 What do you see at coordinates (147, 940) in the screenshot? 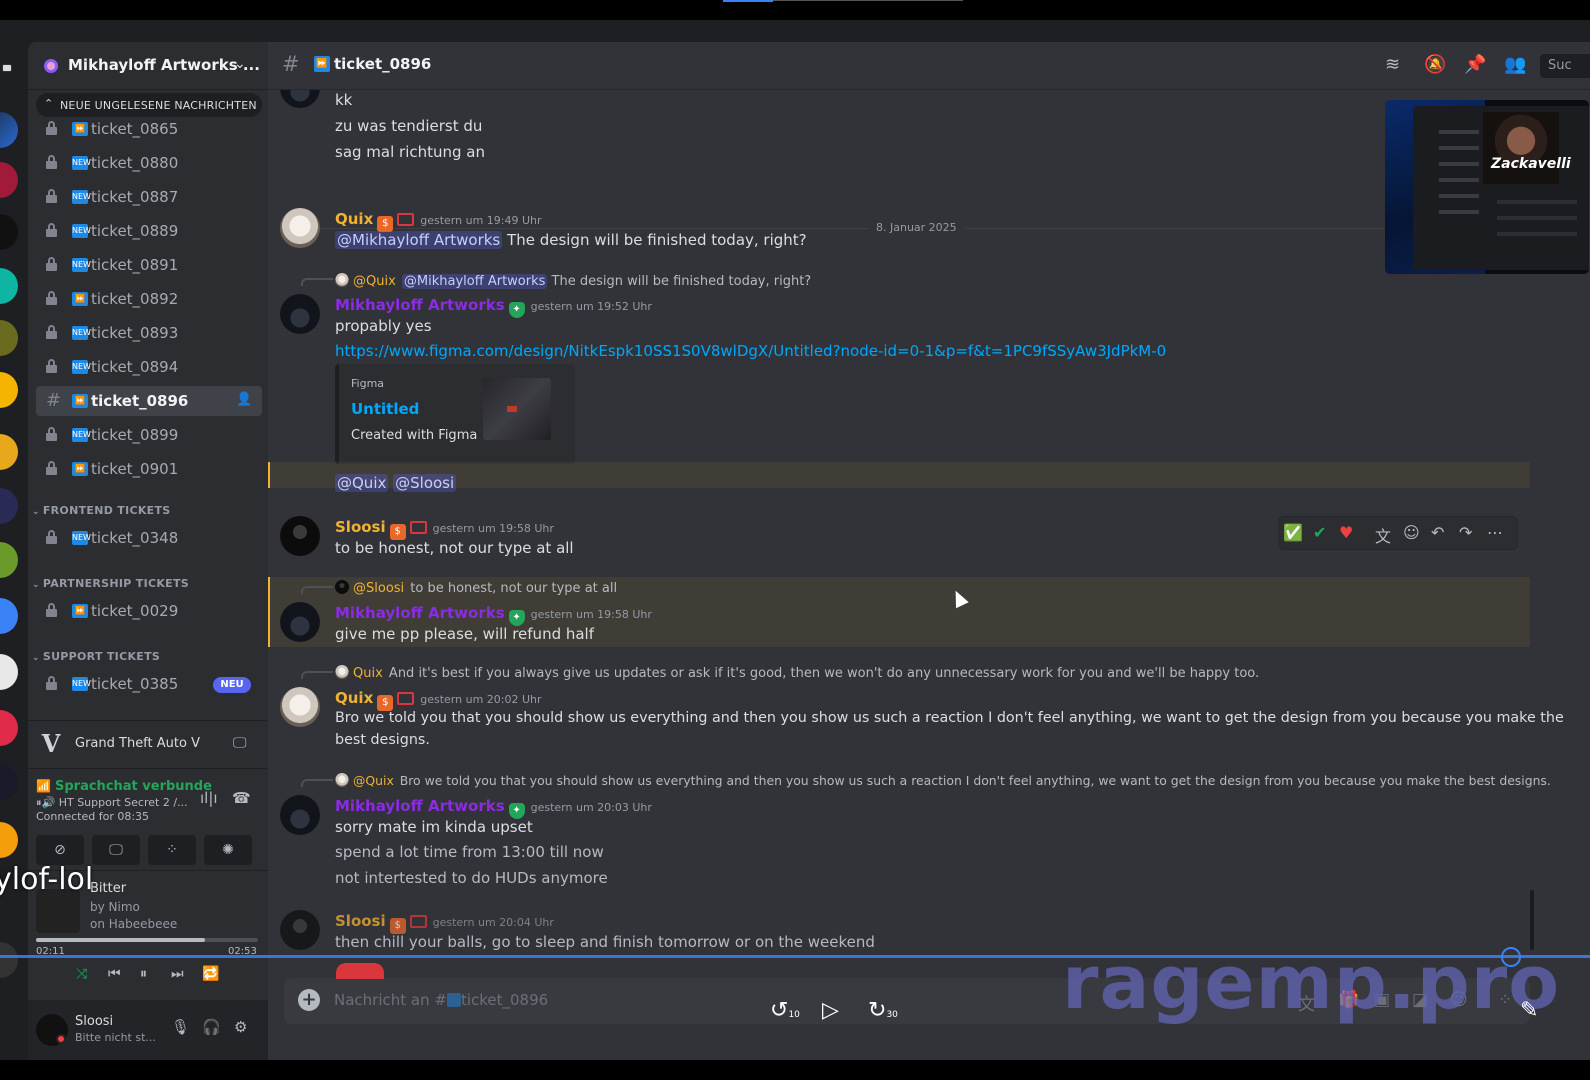
I see `track-progress-bar` at bounding box center [147, 940].